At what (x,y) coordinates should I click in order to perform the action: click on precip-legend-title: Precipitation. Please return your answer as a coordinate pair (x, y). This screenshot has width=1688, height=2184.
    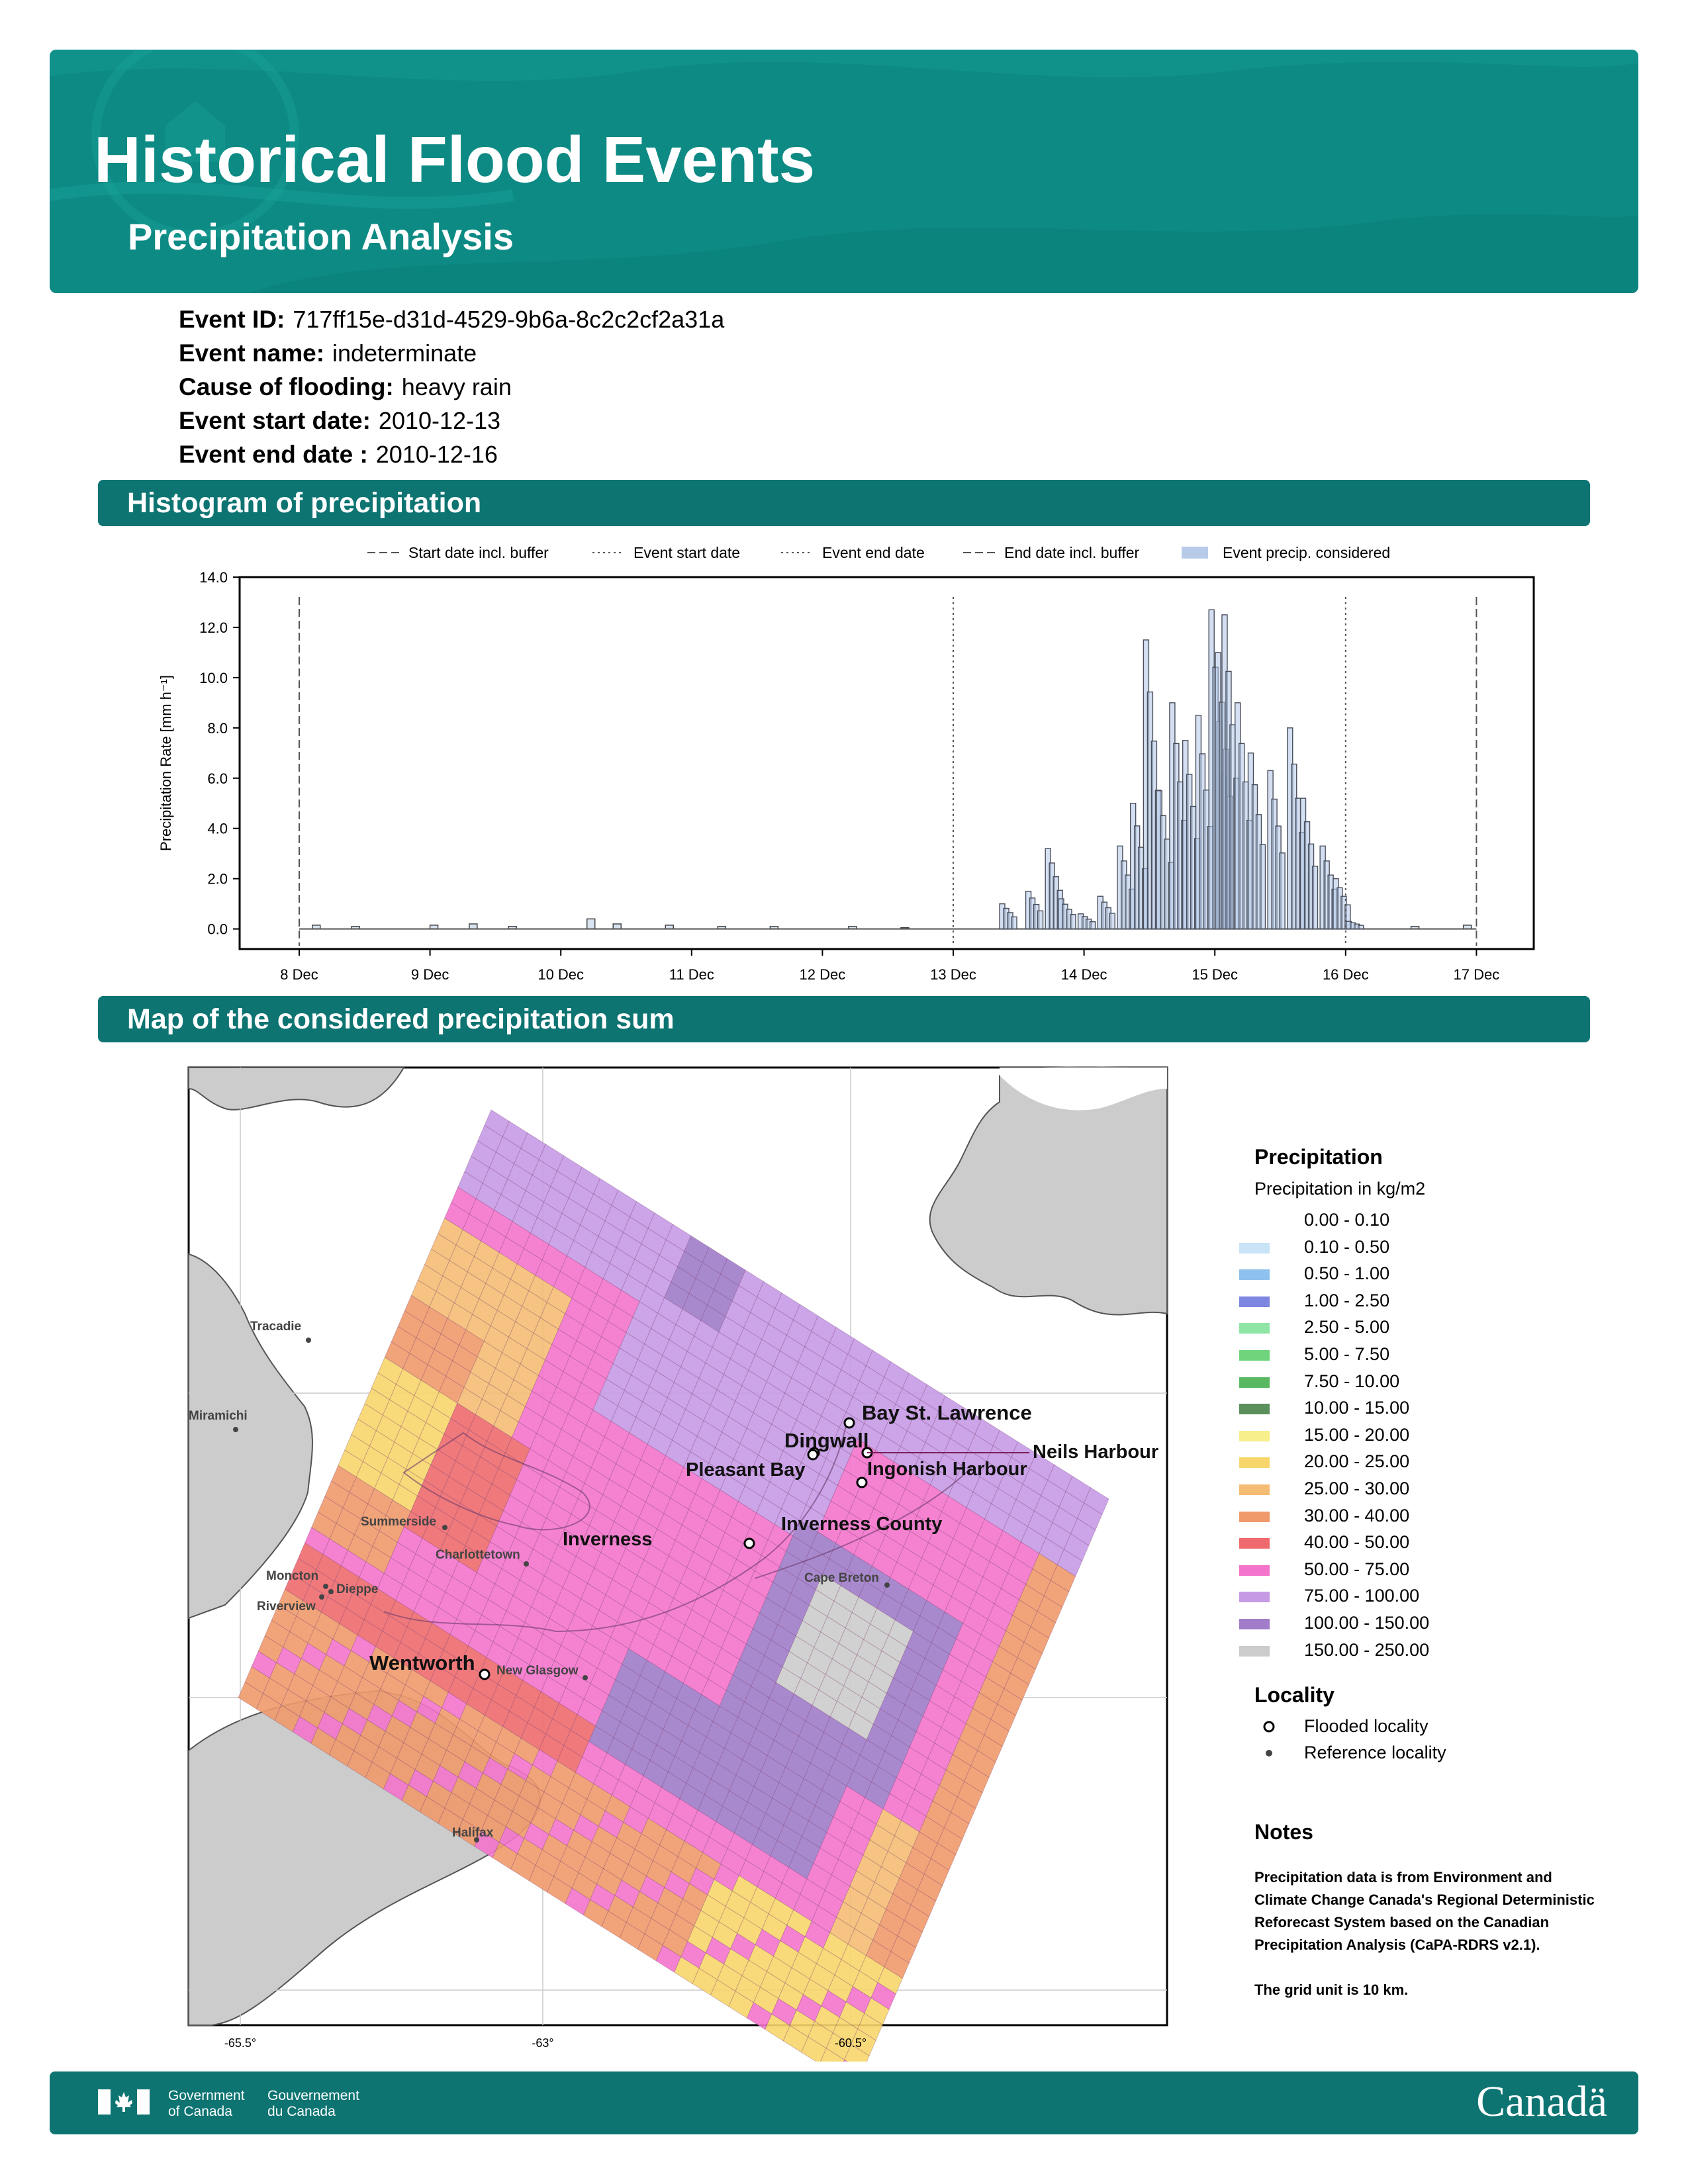
    Looking at the image, I should click on (1318, 1157).